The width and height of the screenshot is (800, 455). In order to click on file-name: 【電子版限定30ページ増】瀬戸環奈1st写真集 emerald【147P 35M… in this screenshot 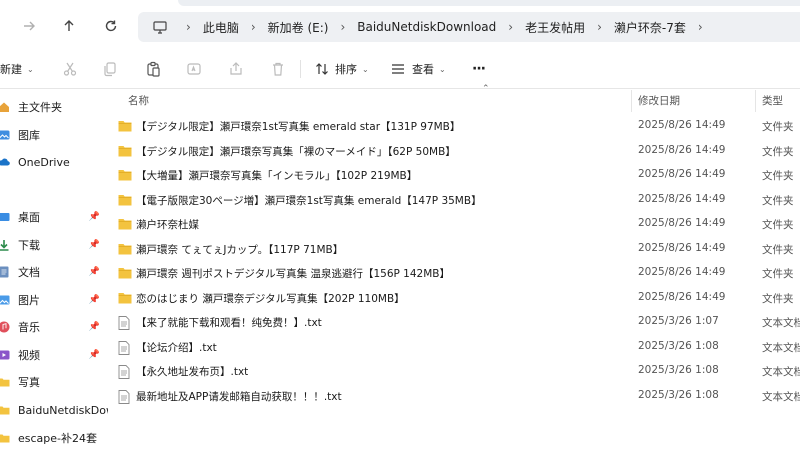, I will do `click(309, 200)`.